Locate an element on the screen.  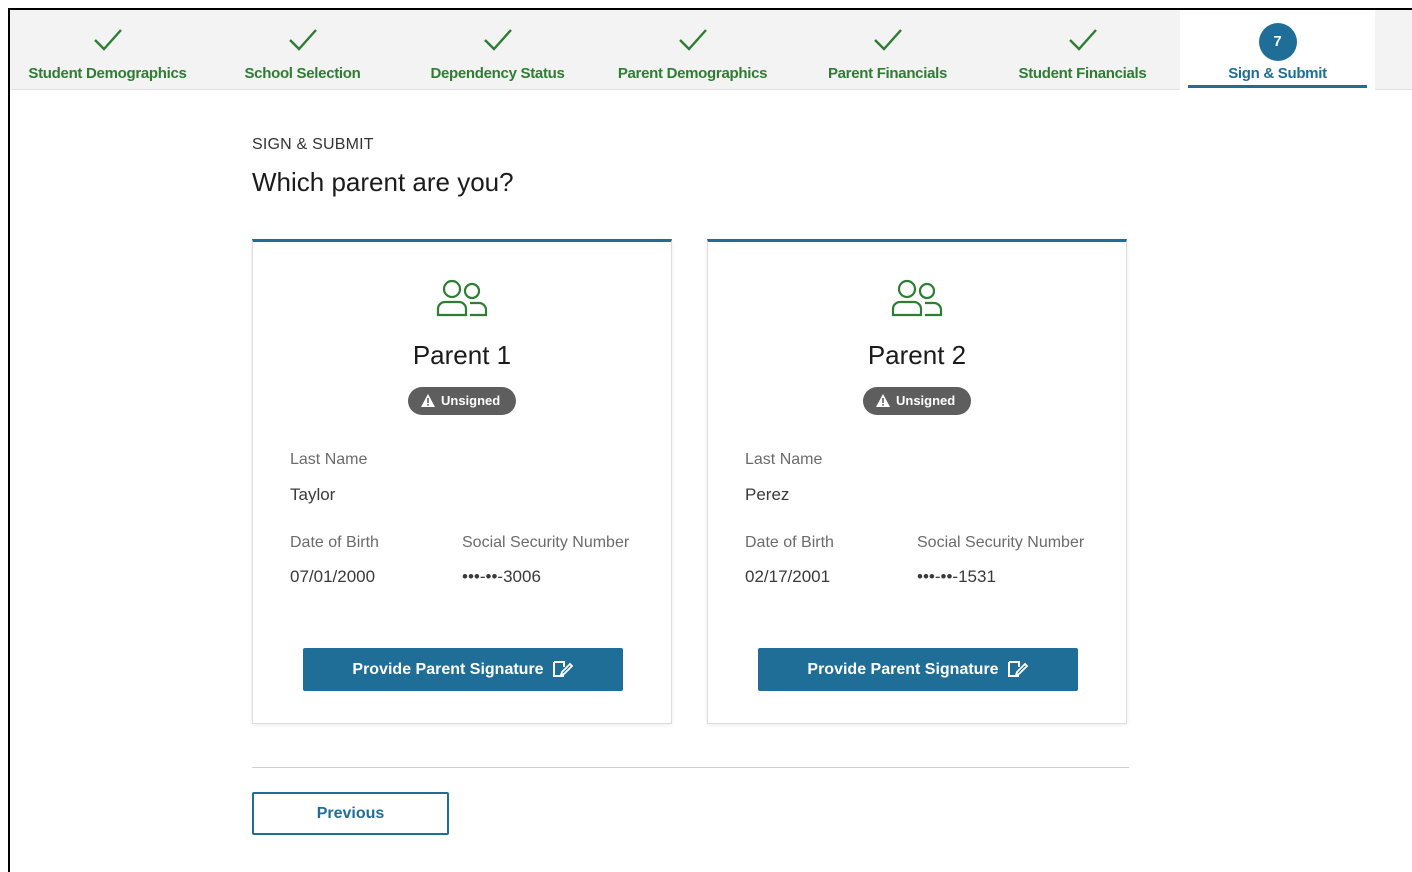
page-title: Which parent are you? is located at coordinates (383, 182).